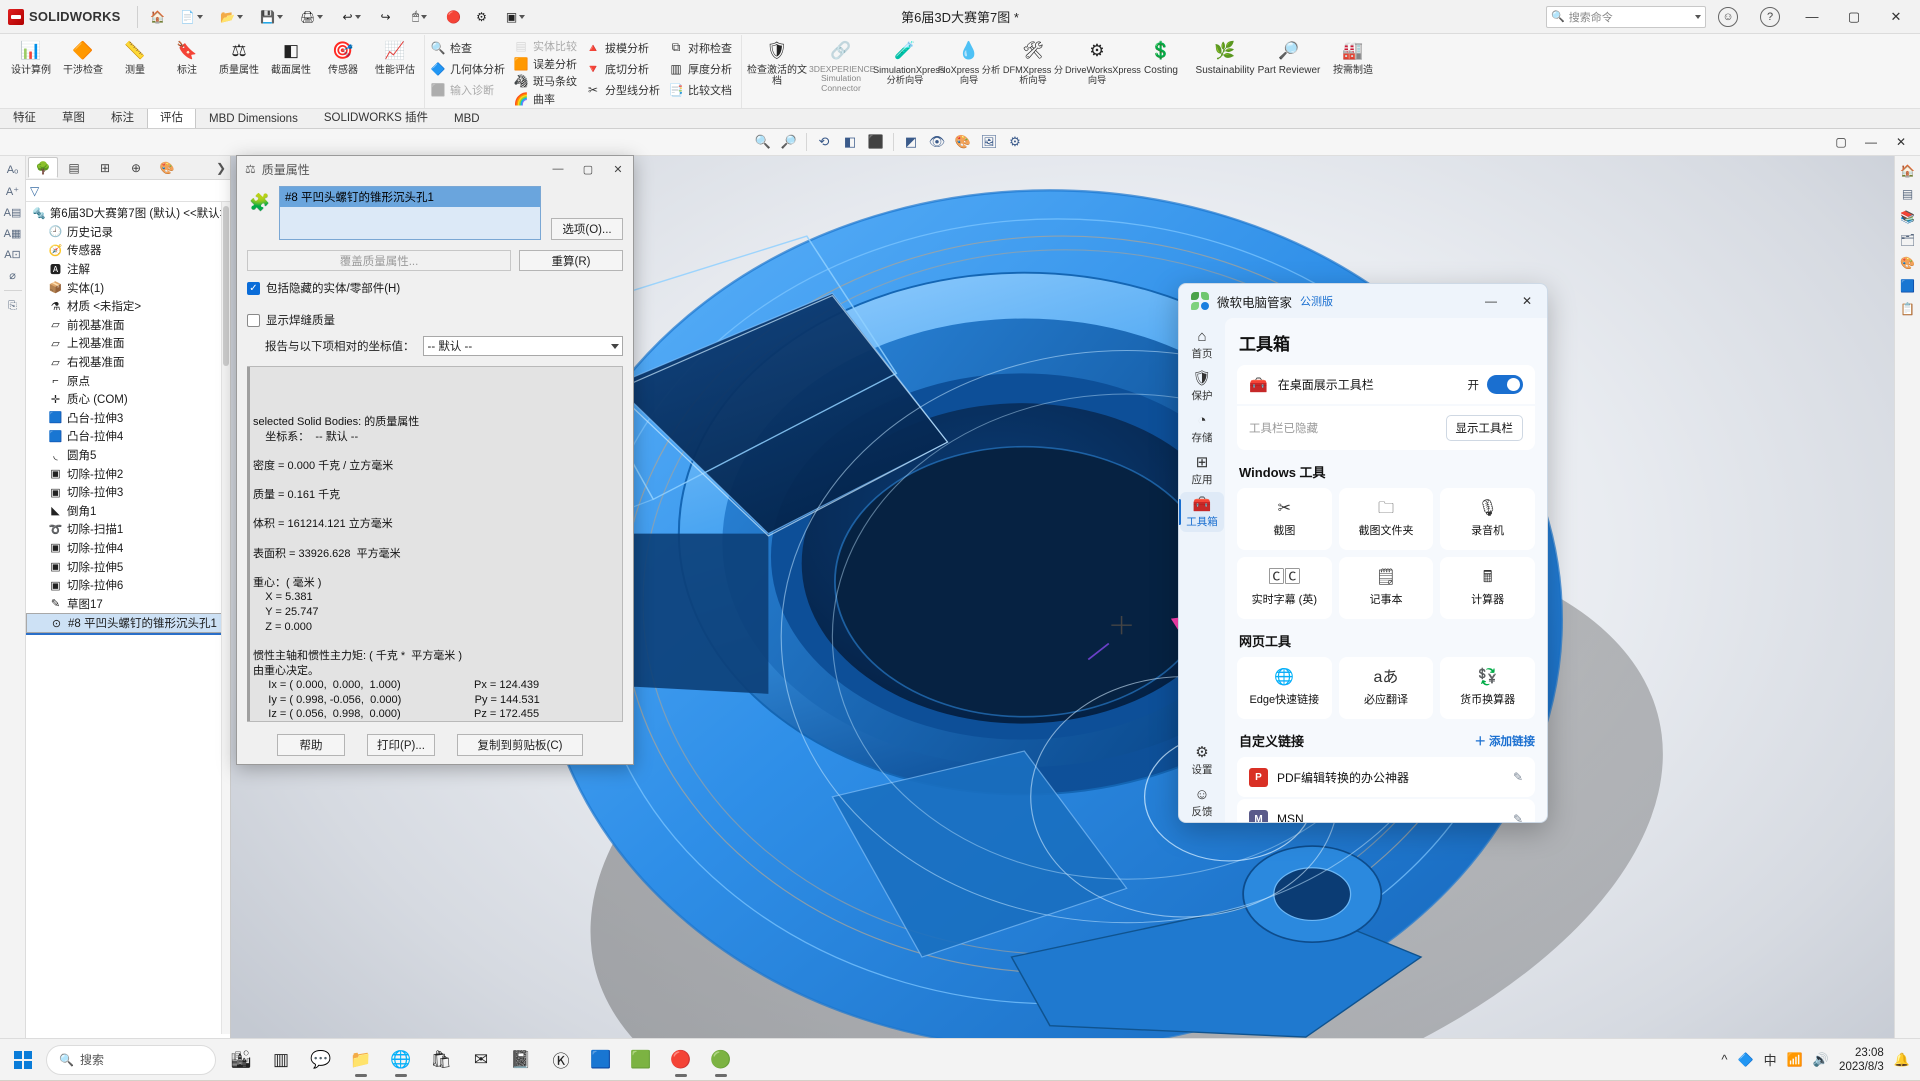  What do you see at coordinates (272, 17) in the screenshot?
I see `save-icon: 💾` at bounding box center [272, 17].